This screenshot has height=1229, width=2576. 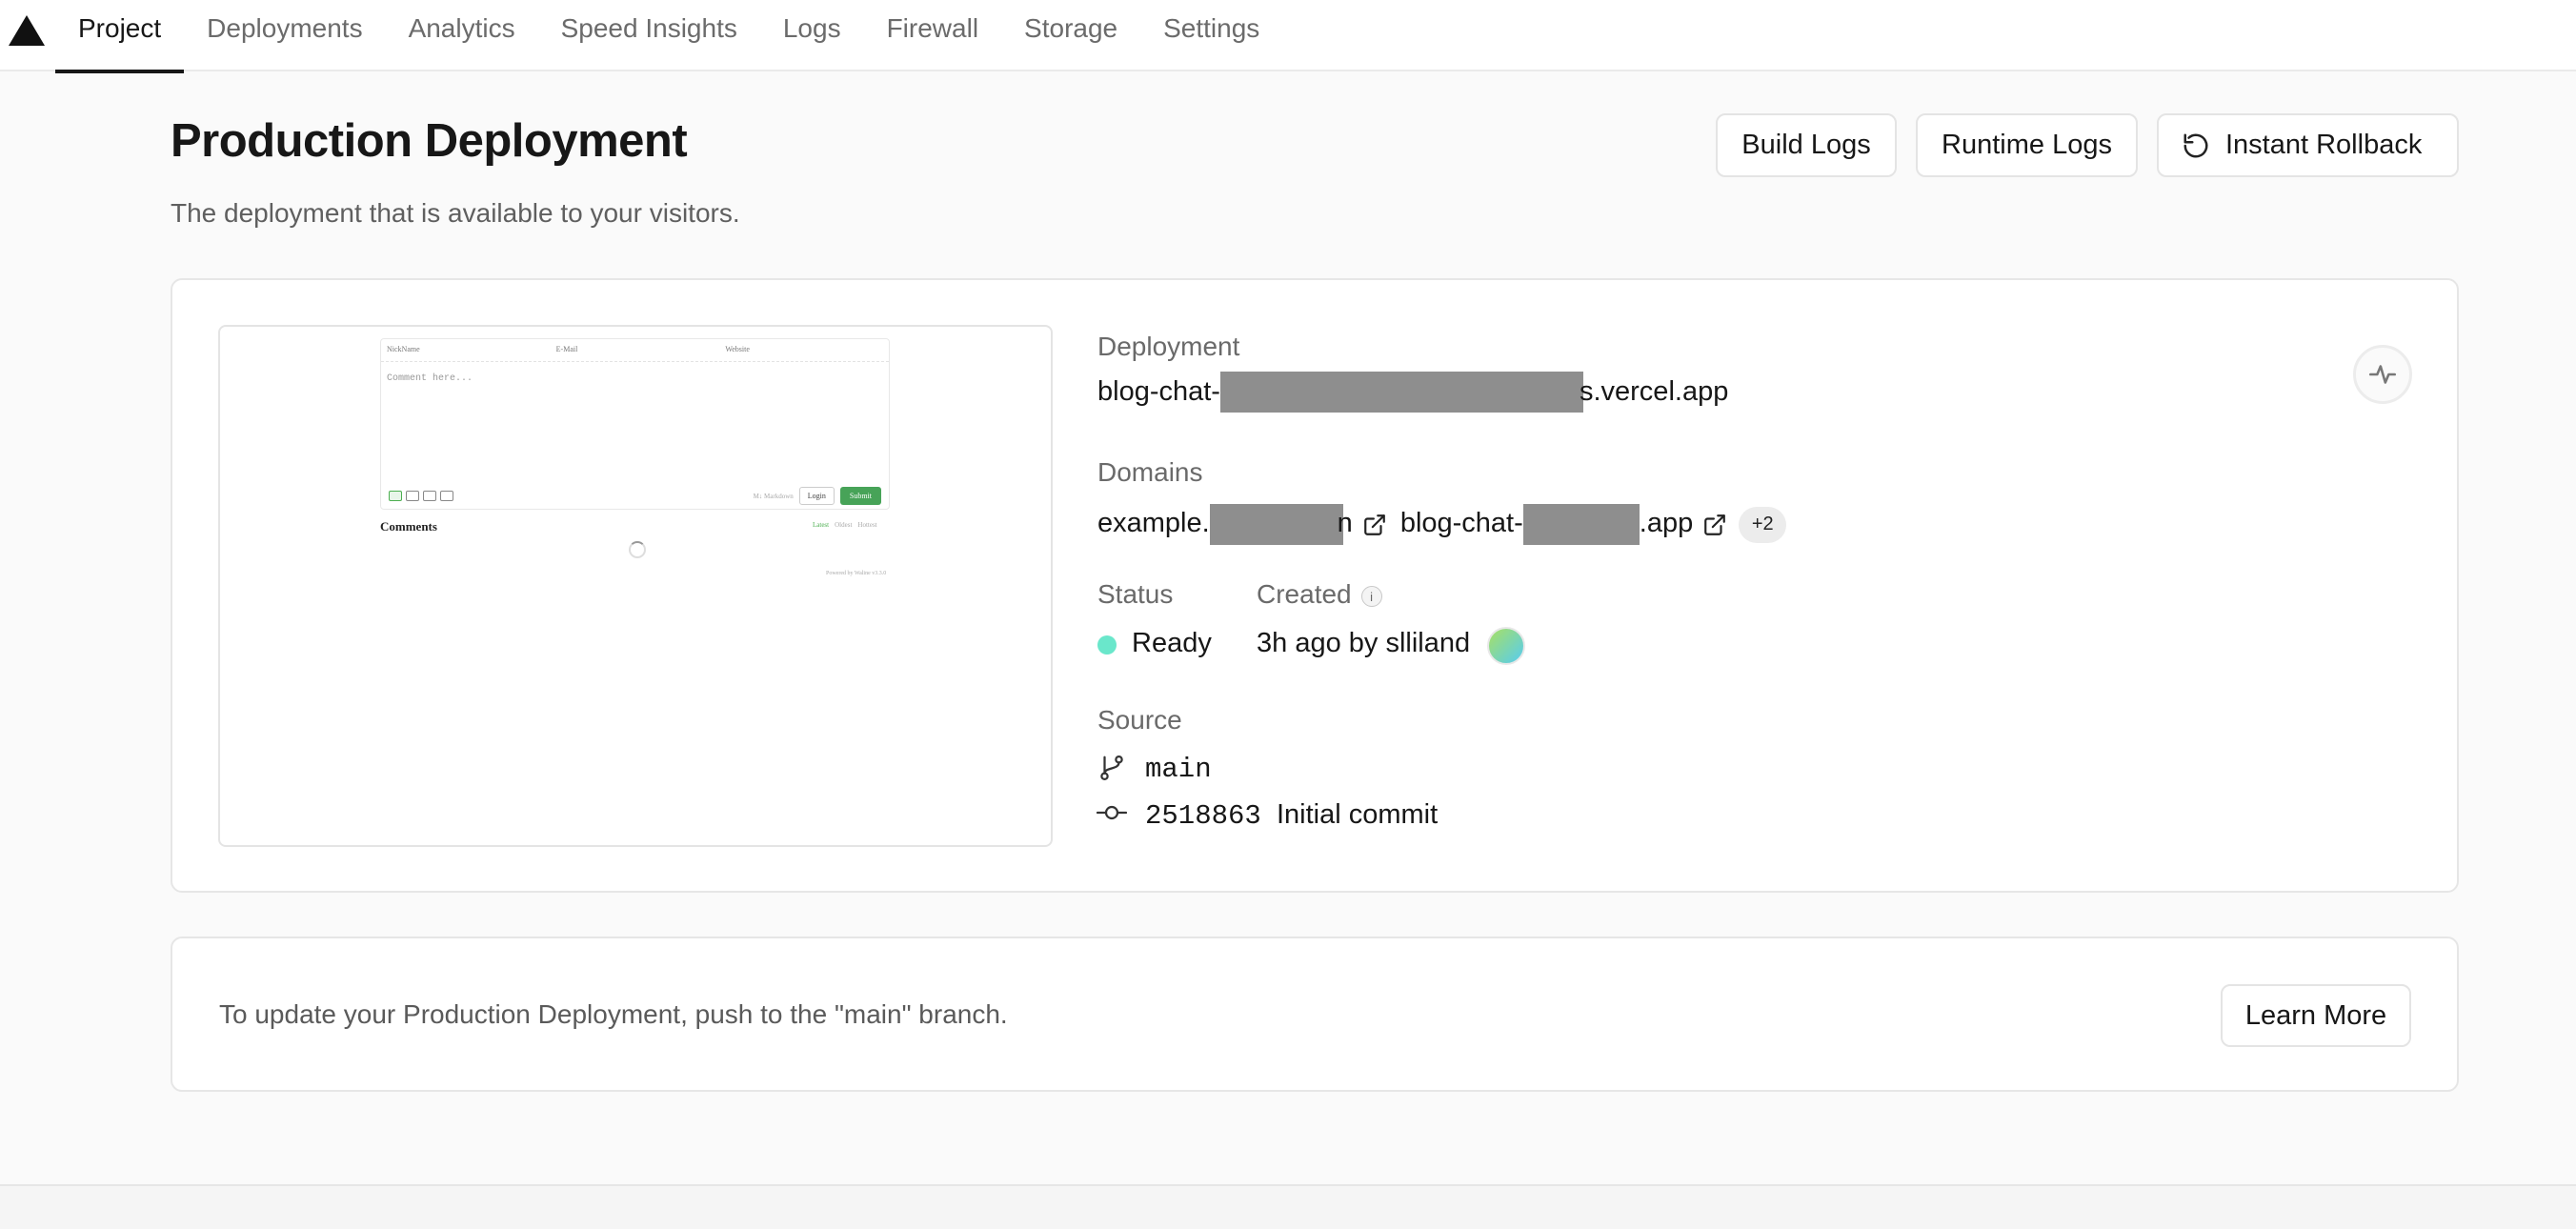 What do you see at coordinates (1154, 523) in the screenshot?
I see `domain-1-prefix: example.` at bounding box center [1154, 523].